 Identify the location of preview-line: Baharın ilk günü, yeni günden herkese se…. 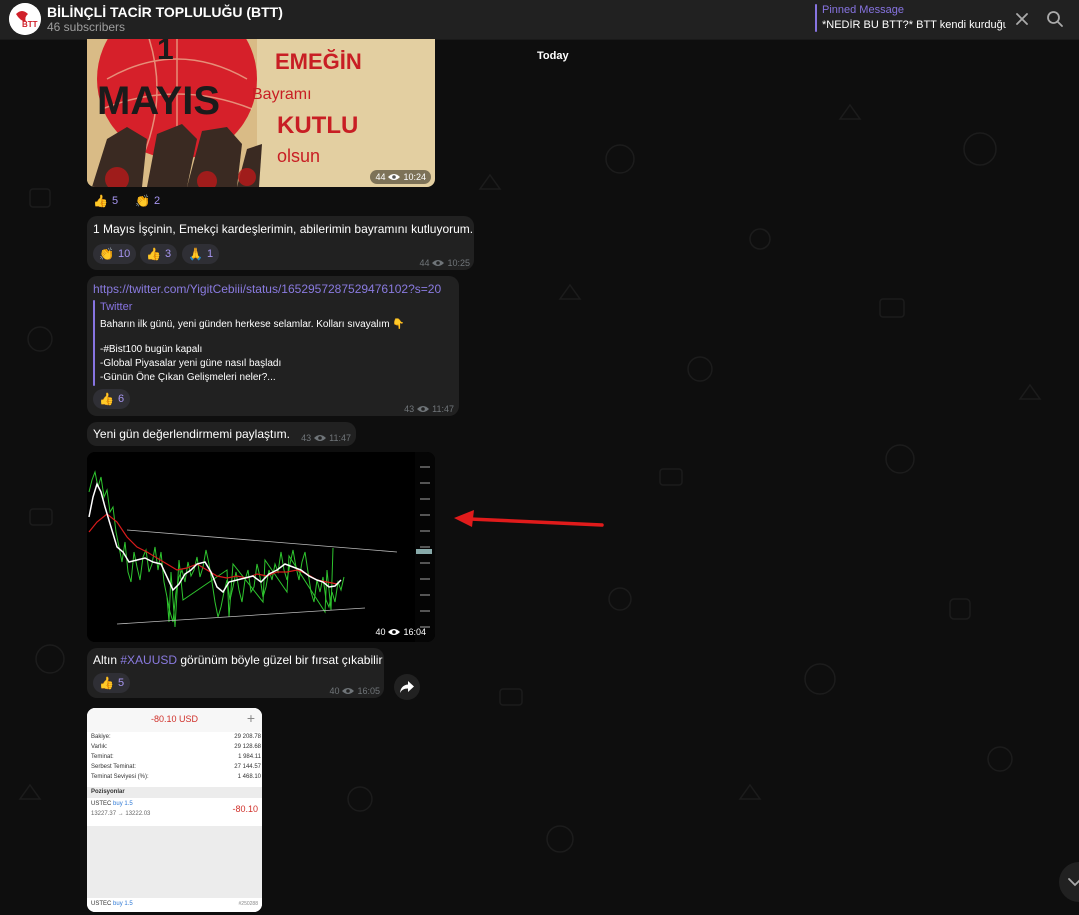
(252, 324).